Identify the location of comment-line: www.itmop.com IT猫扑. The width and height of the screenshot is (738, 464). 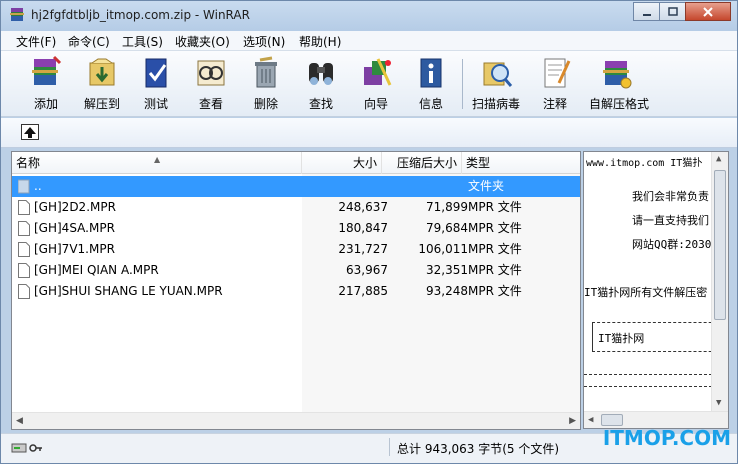
(644, 163).